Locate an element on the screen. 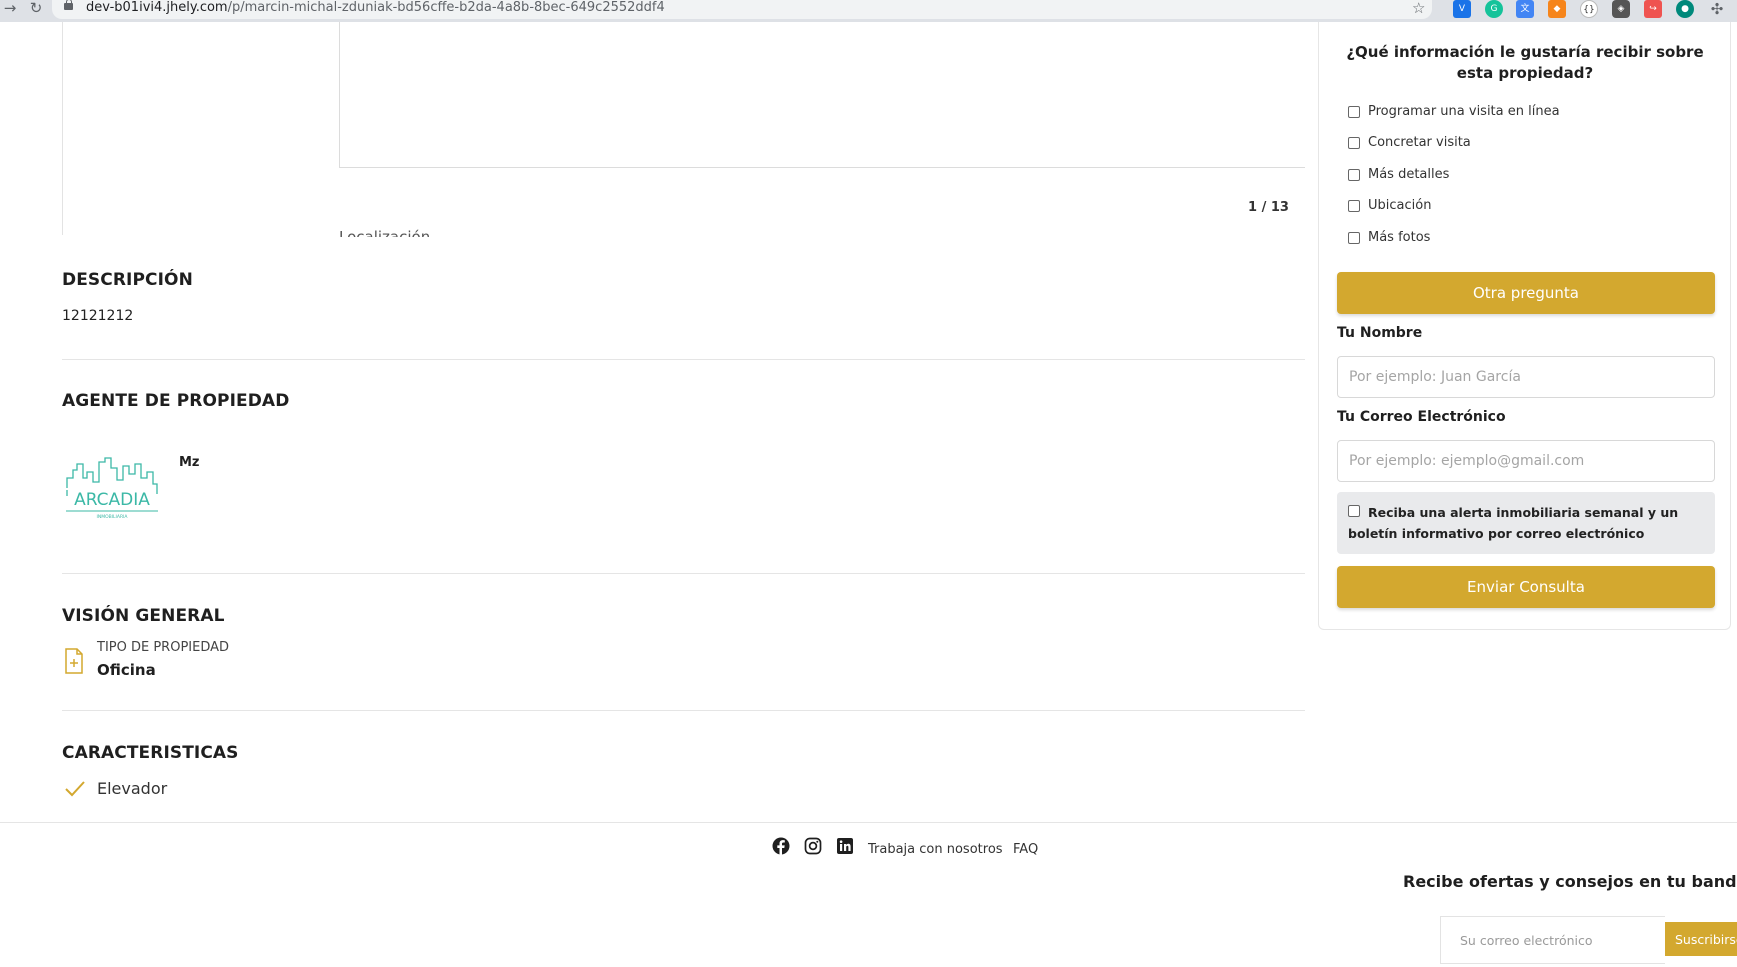 The height and width of the screenshot is (967, 1737). option-label: Más fotos is located at coordinates (1399, 237).